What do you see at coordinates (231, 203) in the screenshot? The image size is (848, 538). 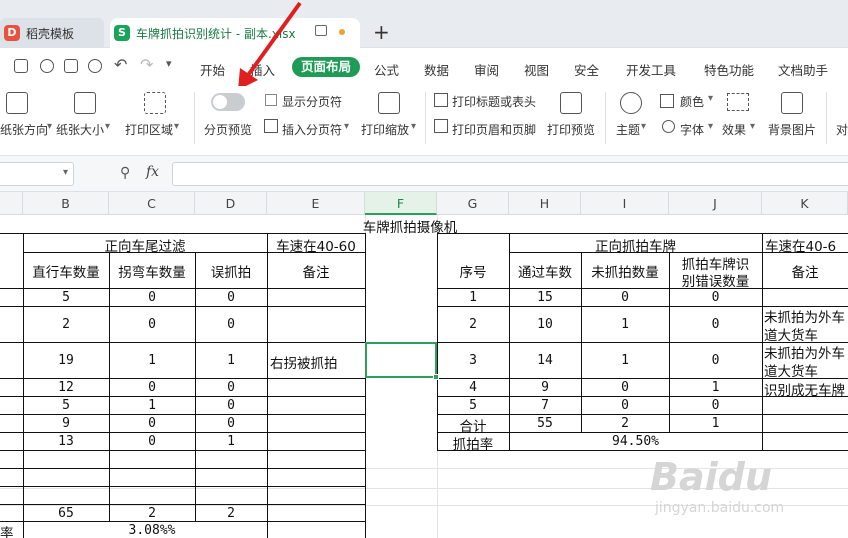 I see `column-header-D: D` at bounding box center [231, 203].